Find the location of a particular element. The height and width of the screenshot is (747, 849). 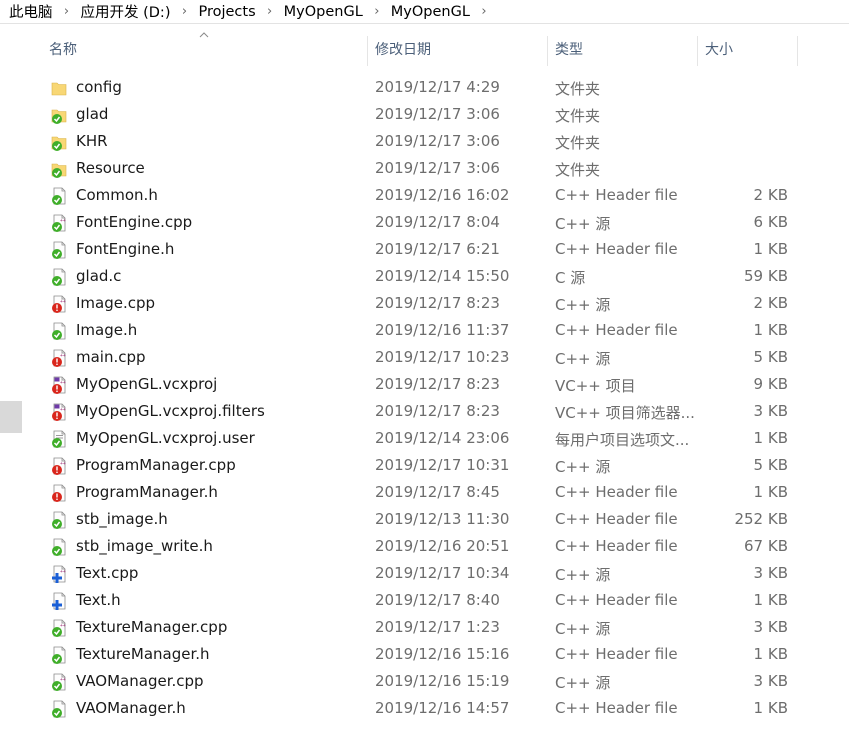

file-name: KHR is located at coordinates (92, 141).